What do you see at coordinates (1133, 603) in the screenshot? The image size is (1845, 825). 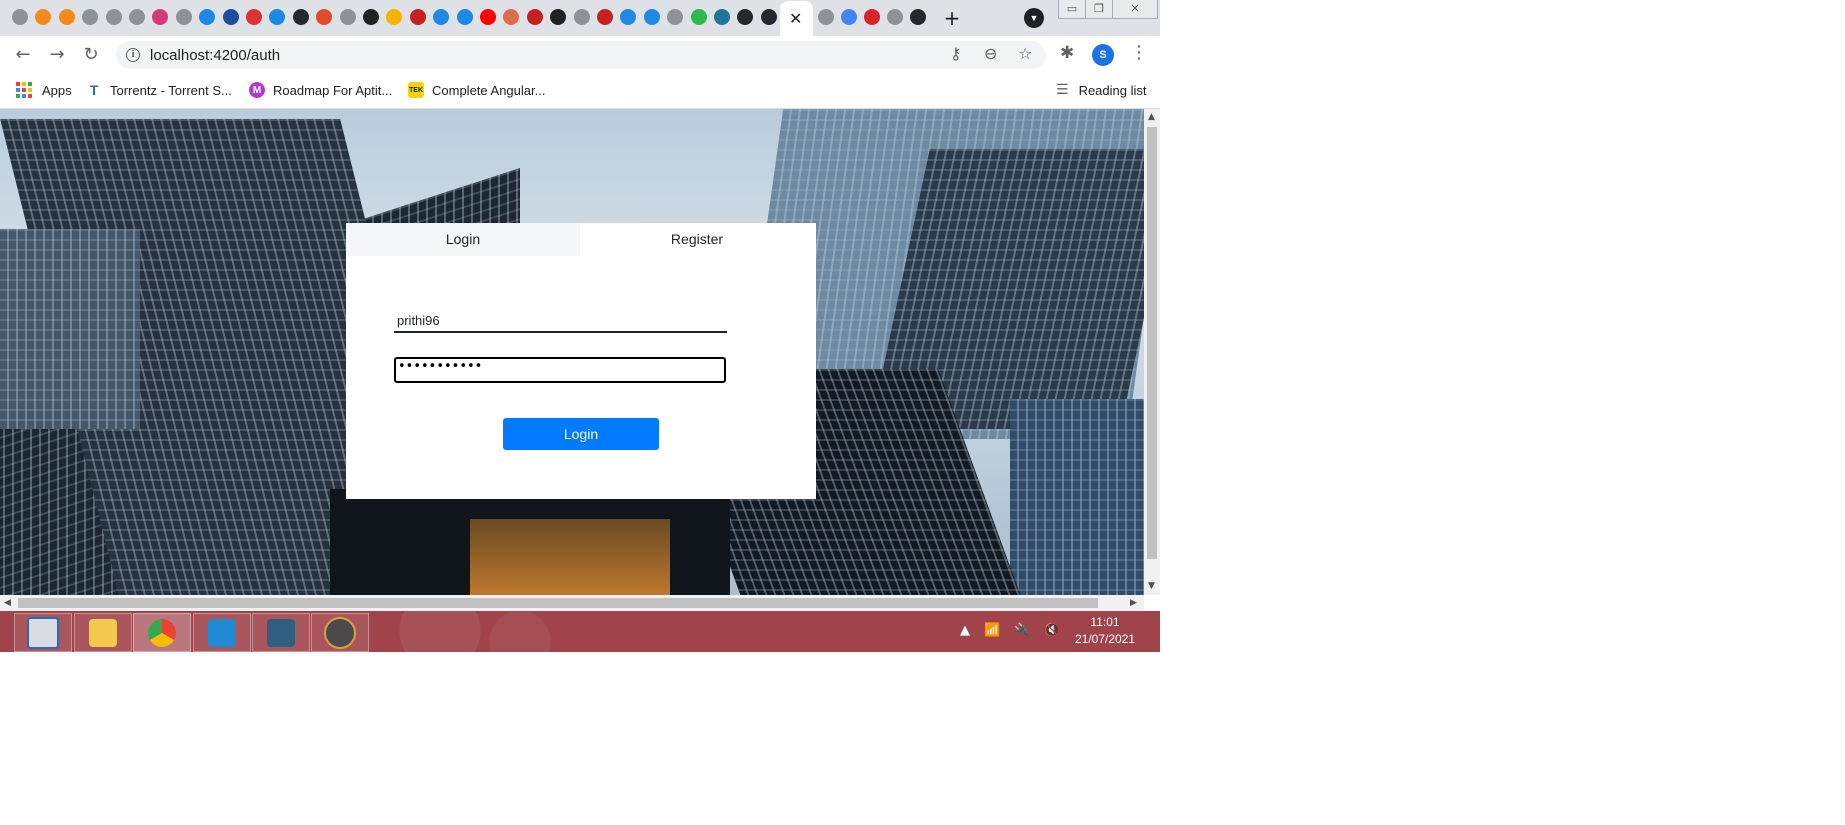 I see `scroll-right-icon: ▶` at bounding box center [1133, 603].